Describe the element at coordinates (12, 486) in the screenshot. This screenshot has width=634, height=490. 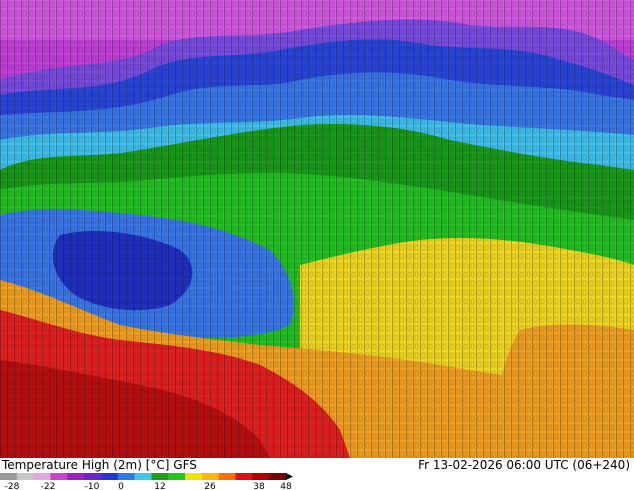
I see `color-scale-tick-label: -28` at that location.